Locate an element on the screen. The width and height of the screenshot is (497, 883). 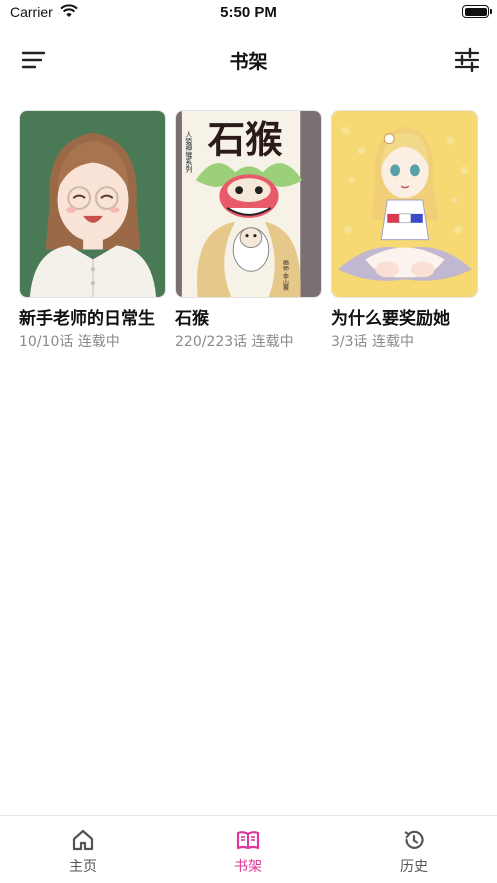
tab-label: 主页 is located at coordinates (83, 867).